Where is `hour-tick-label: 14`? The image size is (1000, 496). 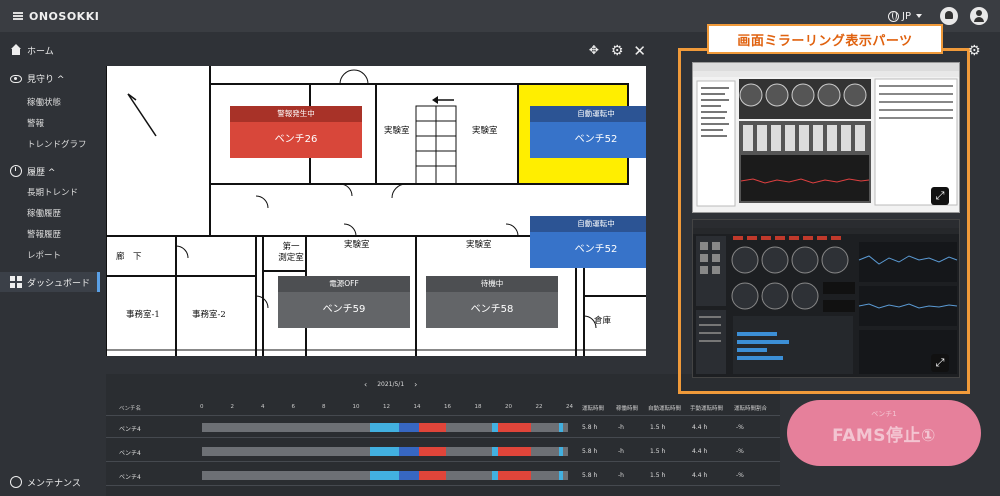 hour-tick-label: 14 is located at coordinates (417, 407).